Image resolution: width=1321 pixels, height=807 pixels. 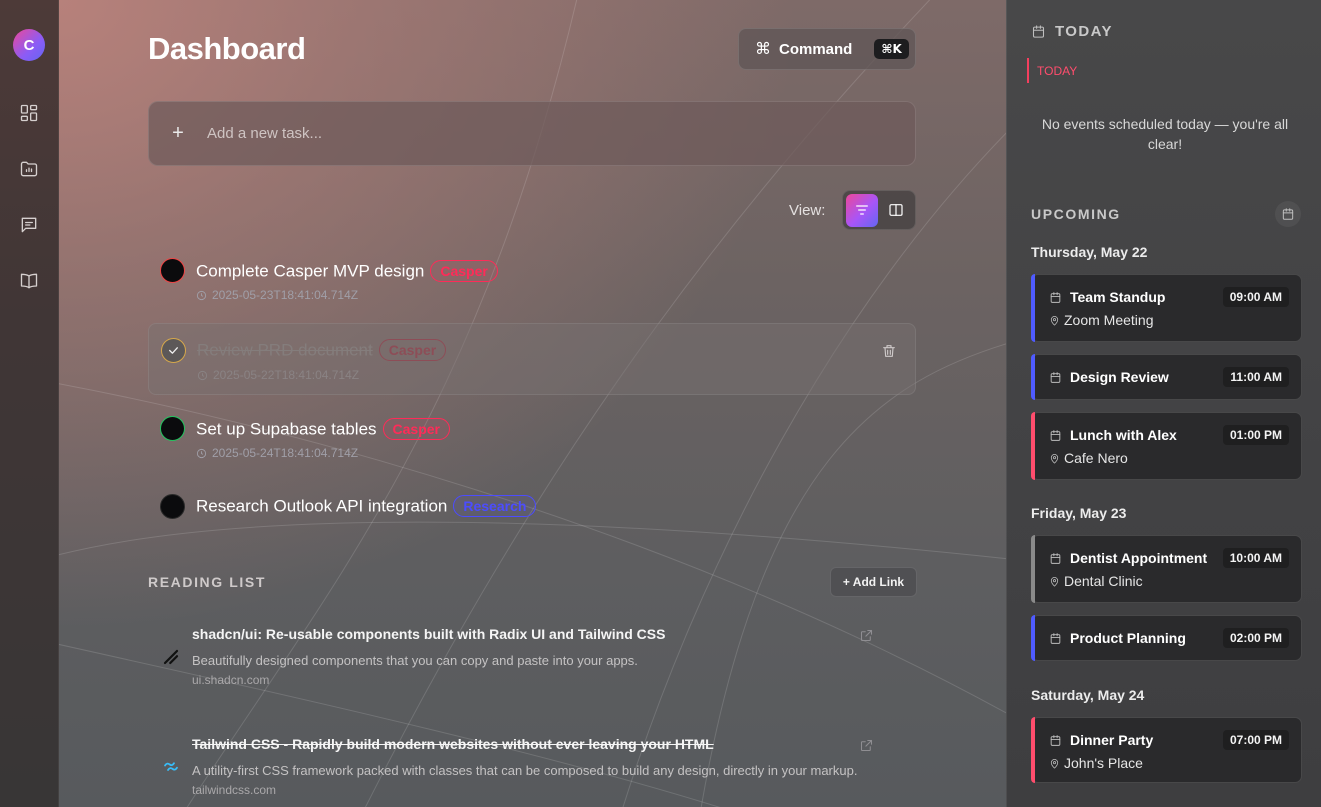 What do you see at coordinates (285, 295) in the screenshot?
I see `task-timestamp-text: 2025-05-23T18:41:04.714Z` at bounding box center [285, 295].